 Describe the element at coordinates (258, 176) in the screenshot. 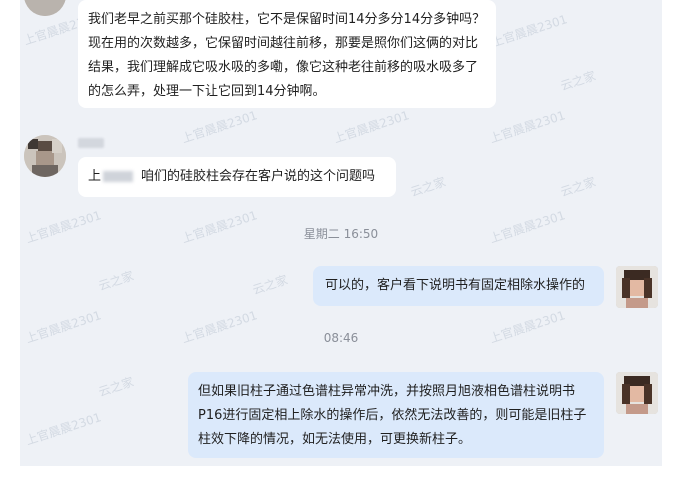

I see `message-text: 咱们的硅胶柱会存在客户说的这个问题吗` at that location.